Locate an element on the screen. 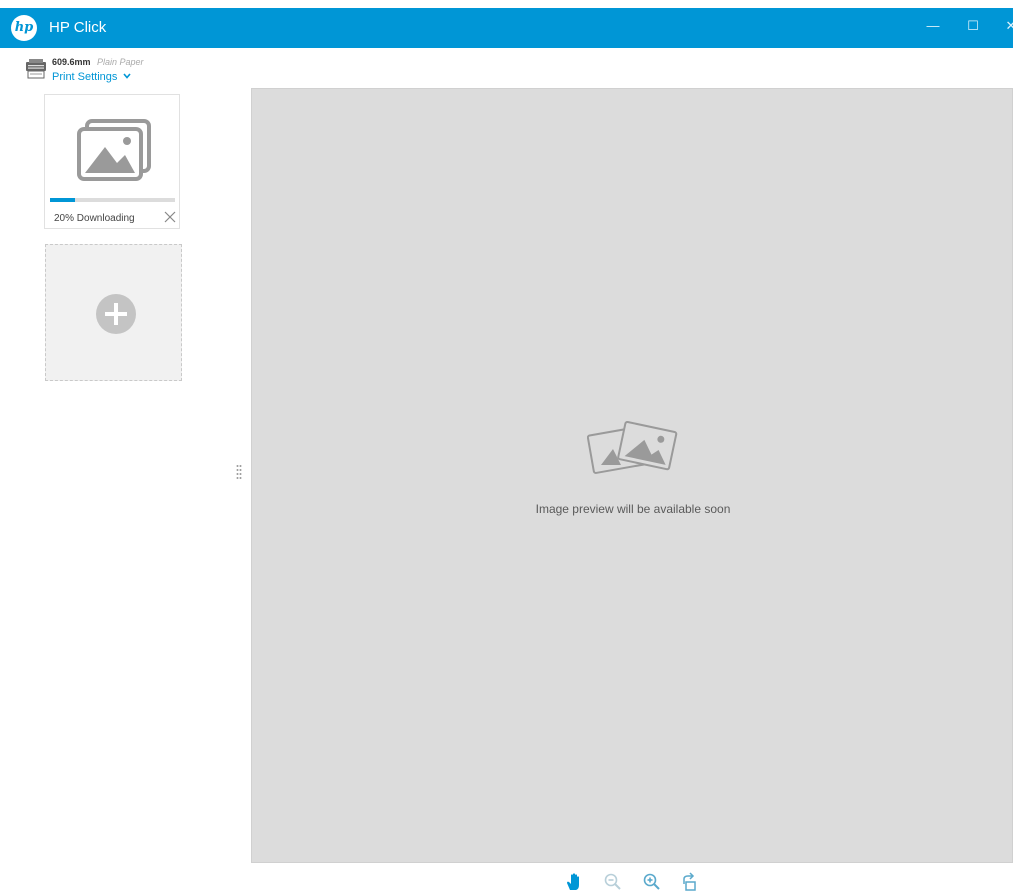  print-settings-dropdown: Print Settings is located at coordinates (92, 77).